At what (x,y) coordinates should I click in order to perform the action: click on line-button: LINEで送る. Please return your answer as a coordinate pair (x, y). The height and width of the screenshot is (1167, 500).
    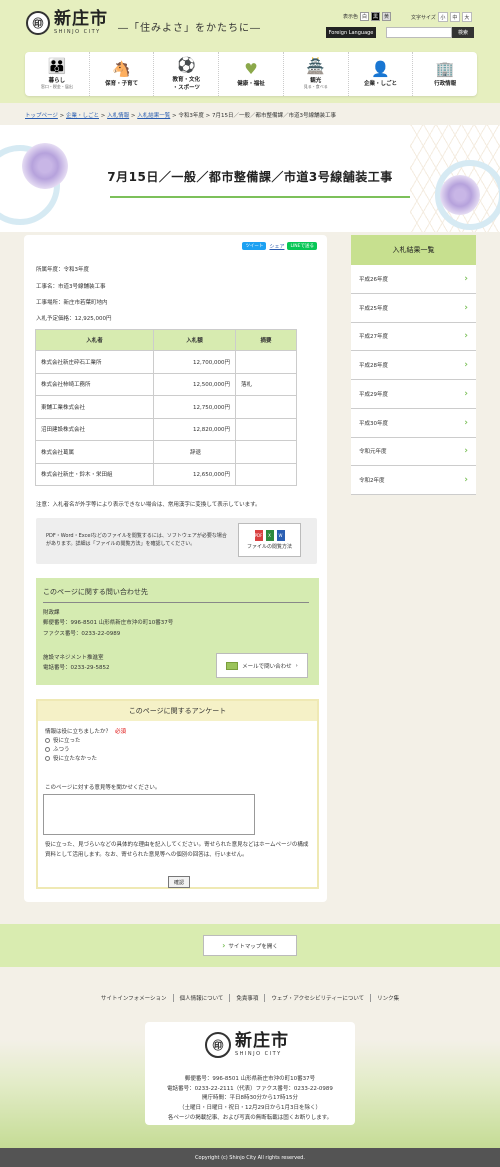
    Looking at the image, I should click on (302, 246).